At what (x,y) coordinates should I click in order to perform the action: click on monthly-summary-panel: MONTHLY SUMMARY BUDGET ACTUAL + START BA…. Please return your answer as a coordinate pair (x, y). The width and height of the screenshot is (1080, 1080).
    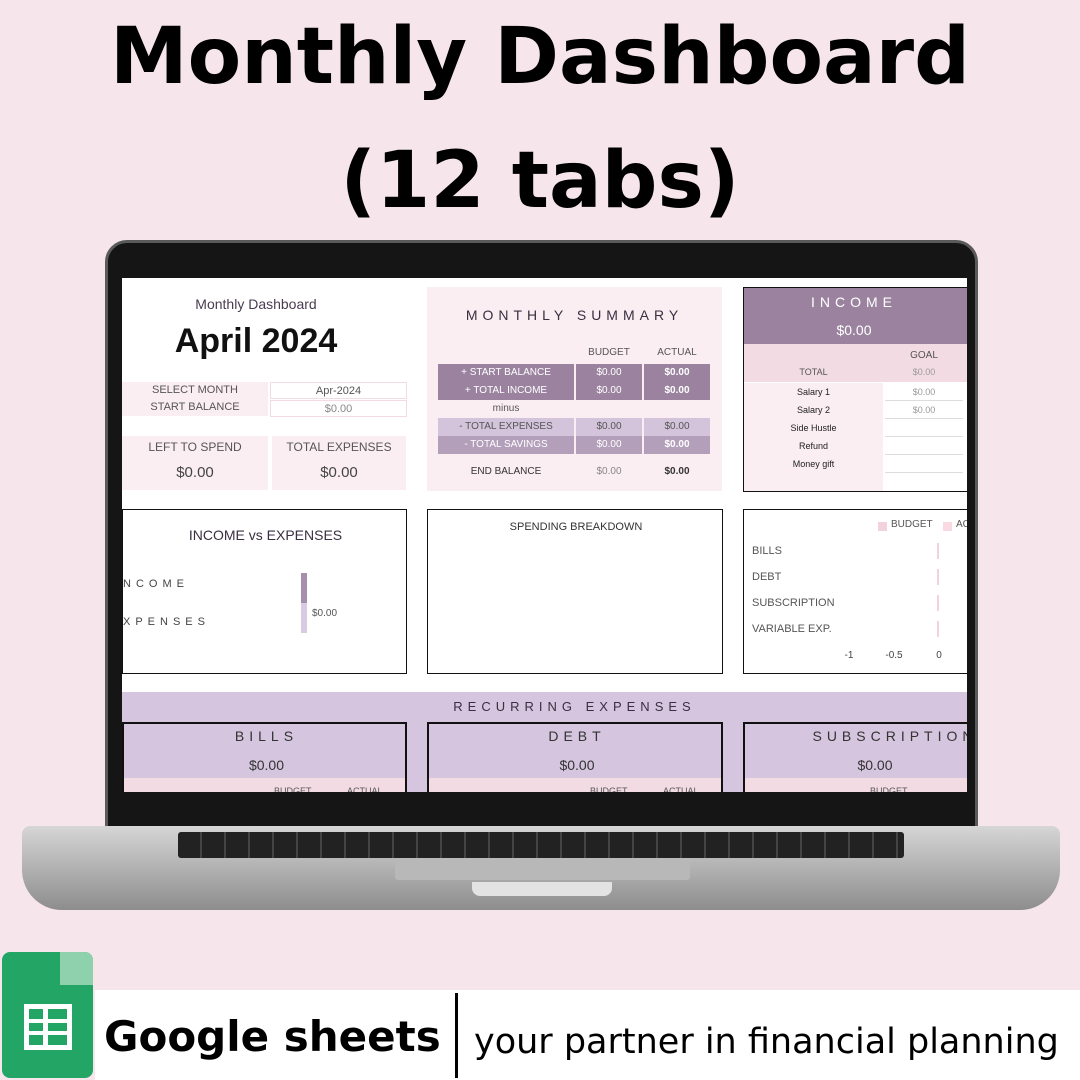
    Looking at the image, I should click on (574, 389).